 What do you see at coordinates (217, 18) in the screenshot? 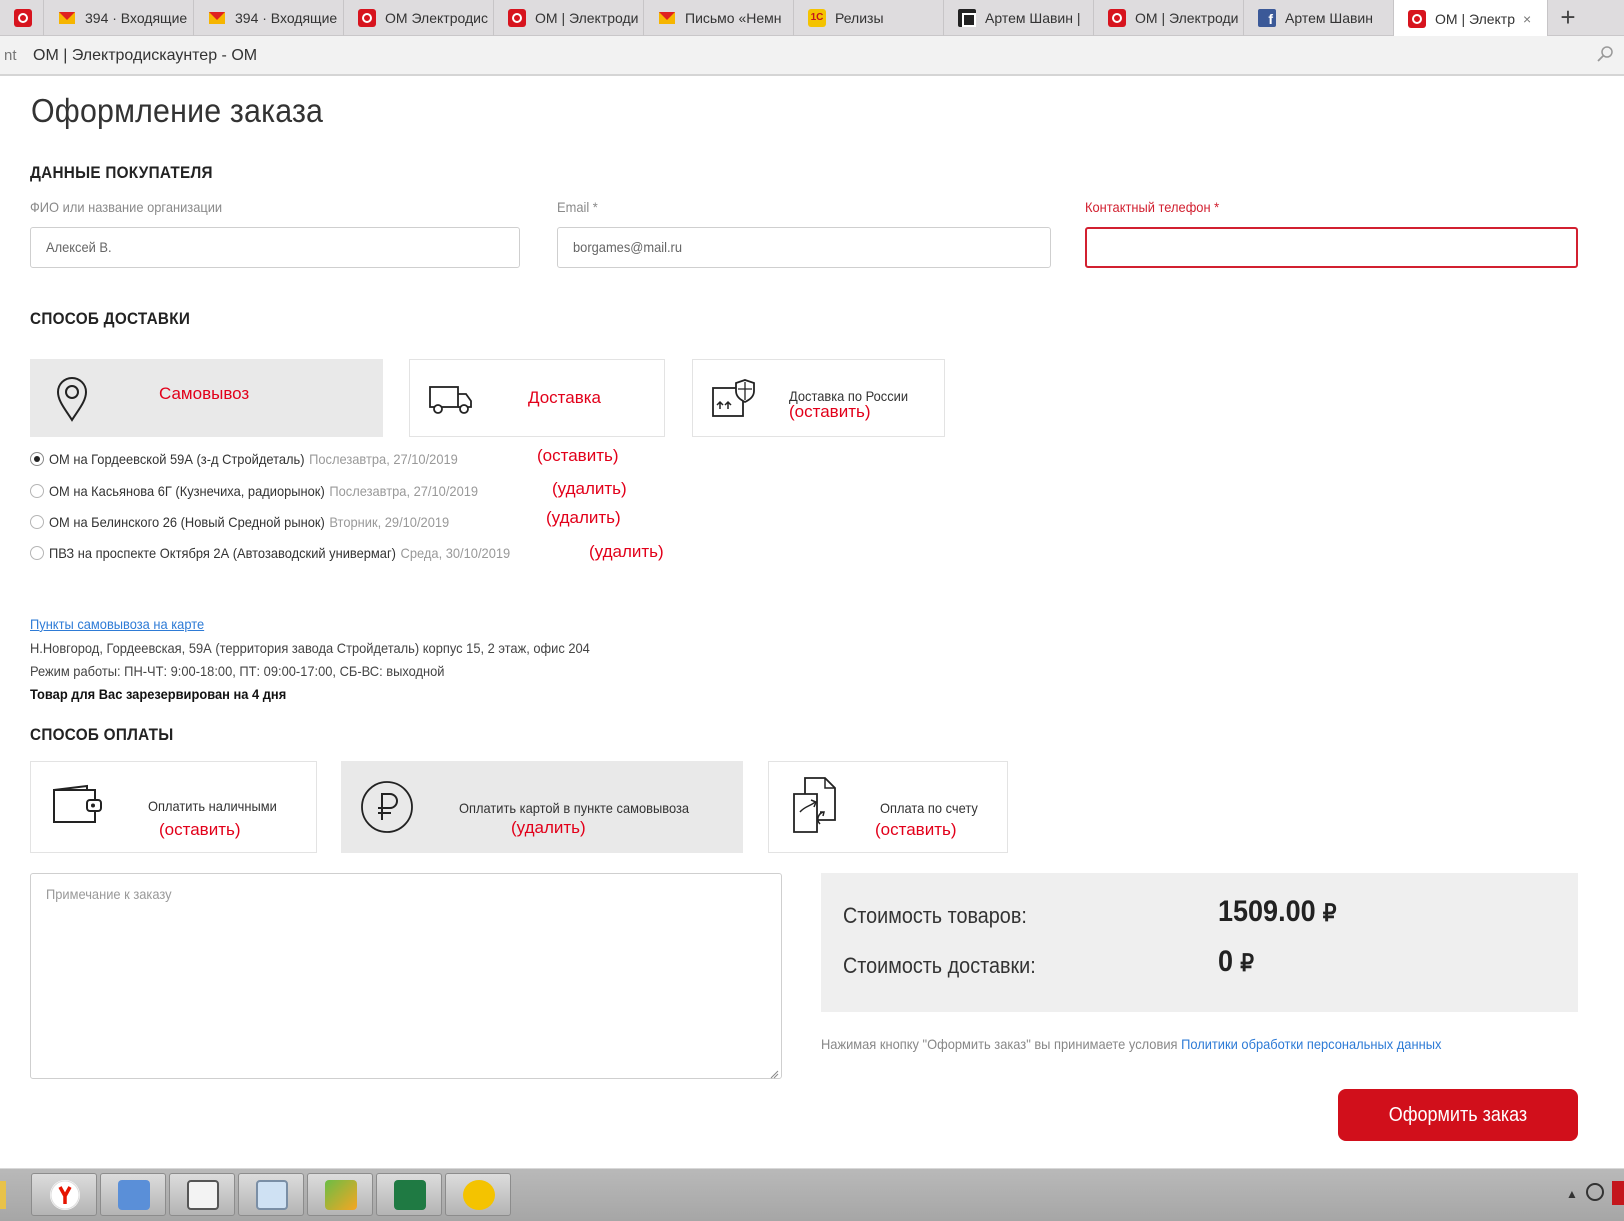
I see `mail-icon` at bounding box center [217, 18].